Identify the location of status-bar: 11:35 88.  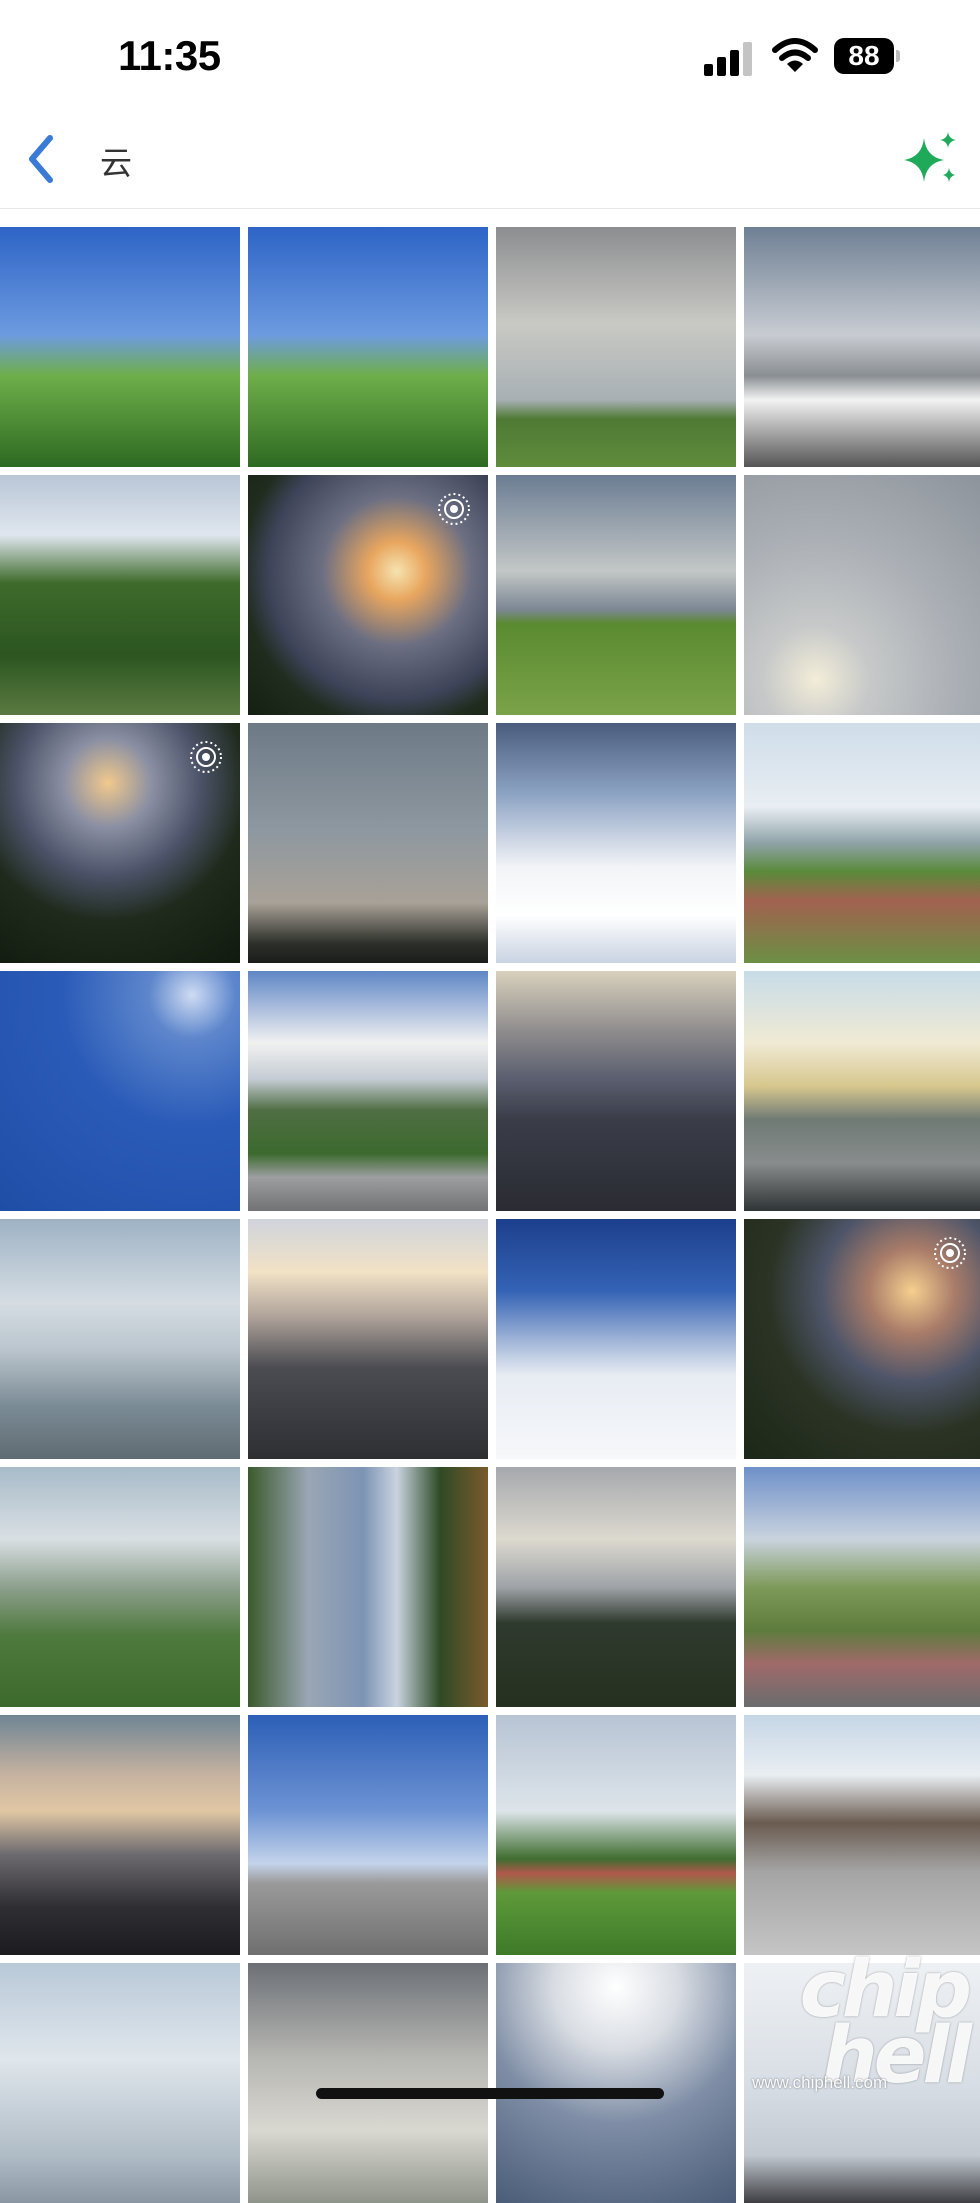
(490, 55).